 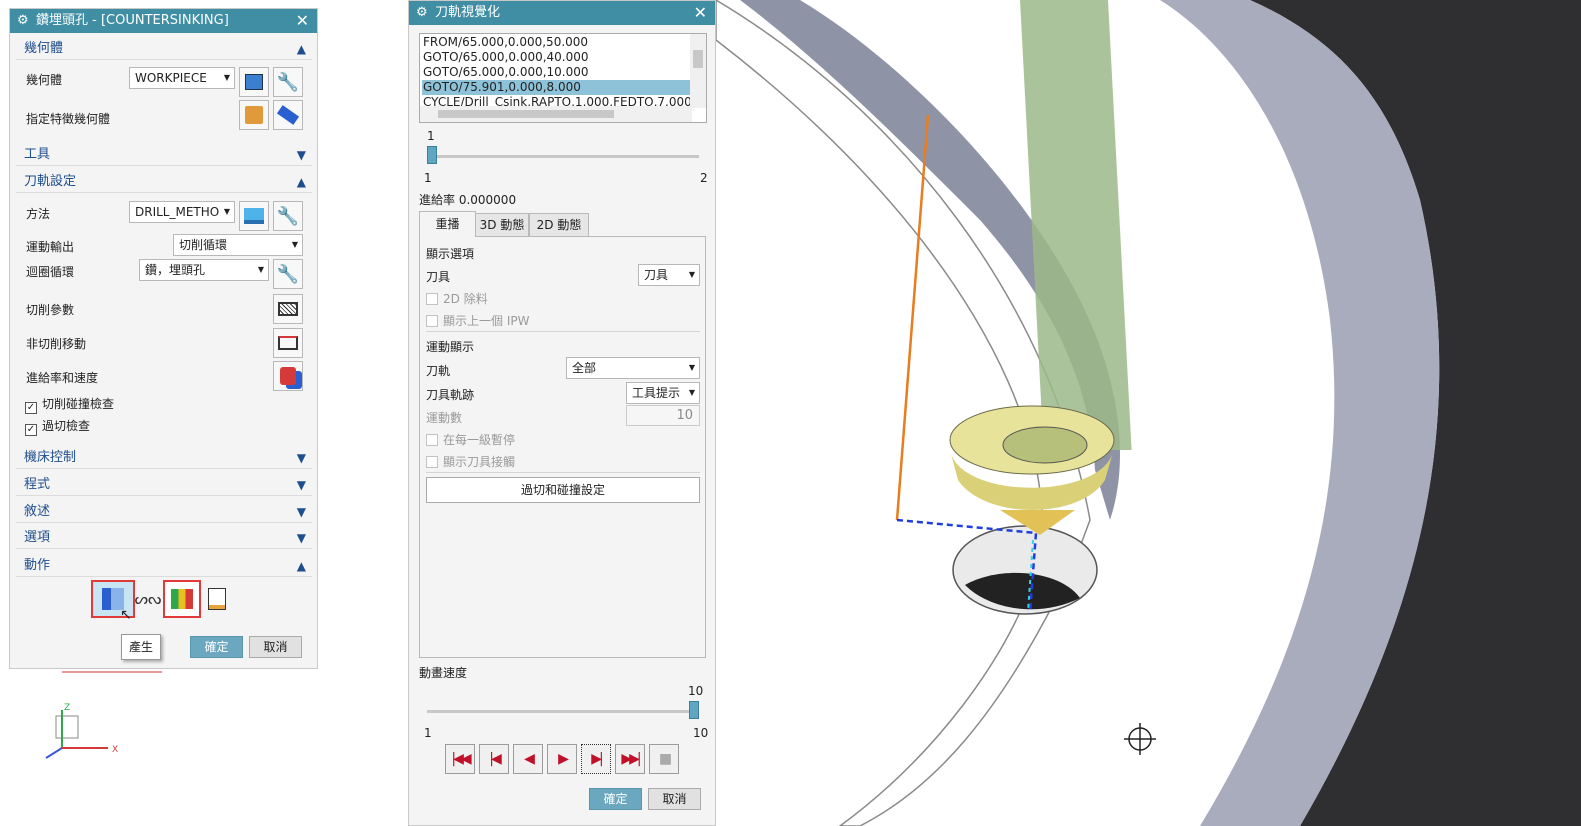 I want to click on speed-slider-thumb, so click(x=694, y=710).